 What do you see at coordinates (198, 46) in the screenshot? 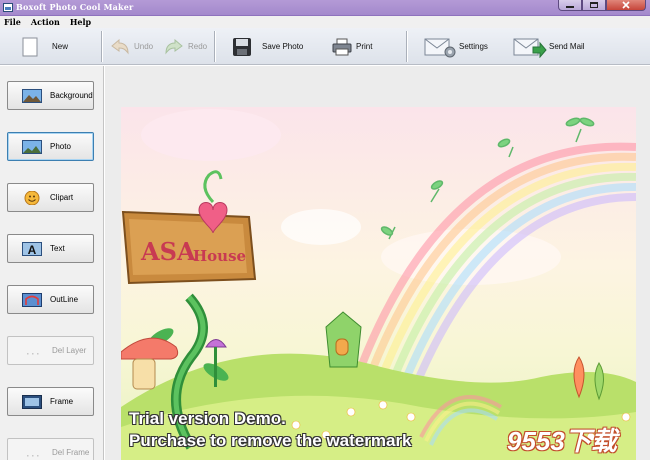
I see `redo-label: Redo` at bounding box center [198, 46].